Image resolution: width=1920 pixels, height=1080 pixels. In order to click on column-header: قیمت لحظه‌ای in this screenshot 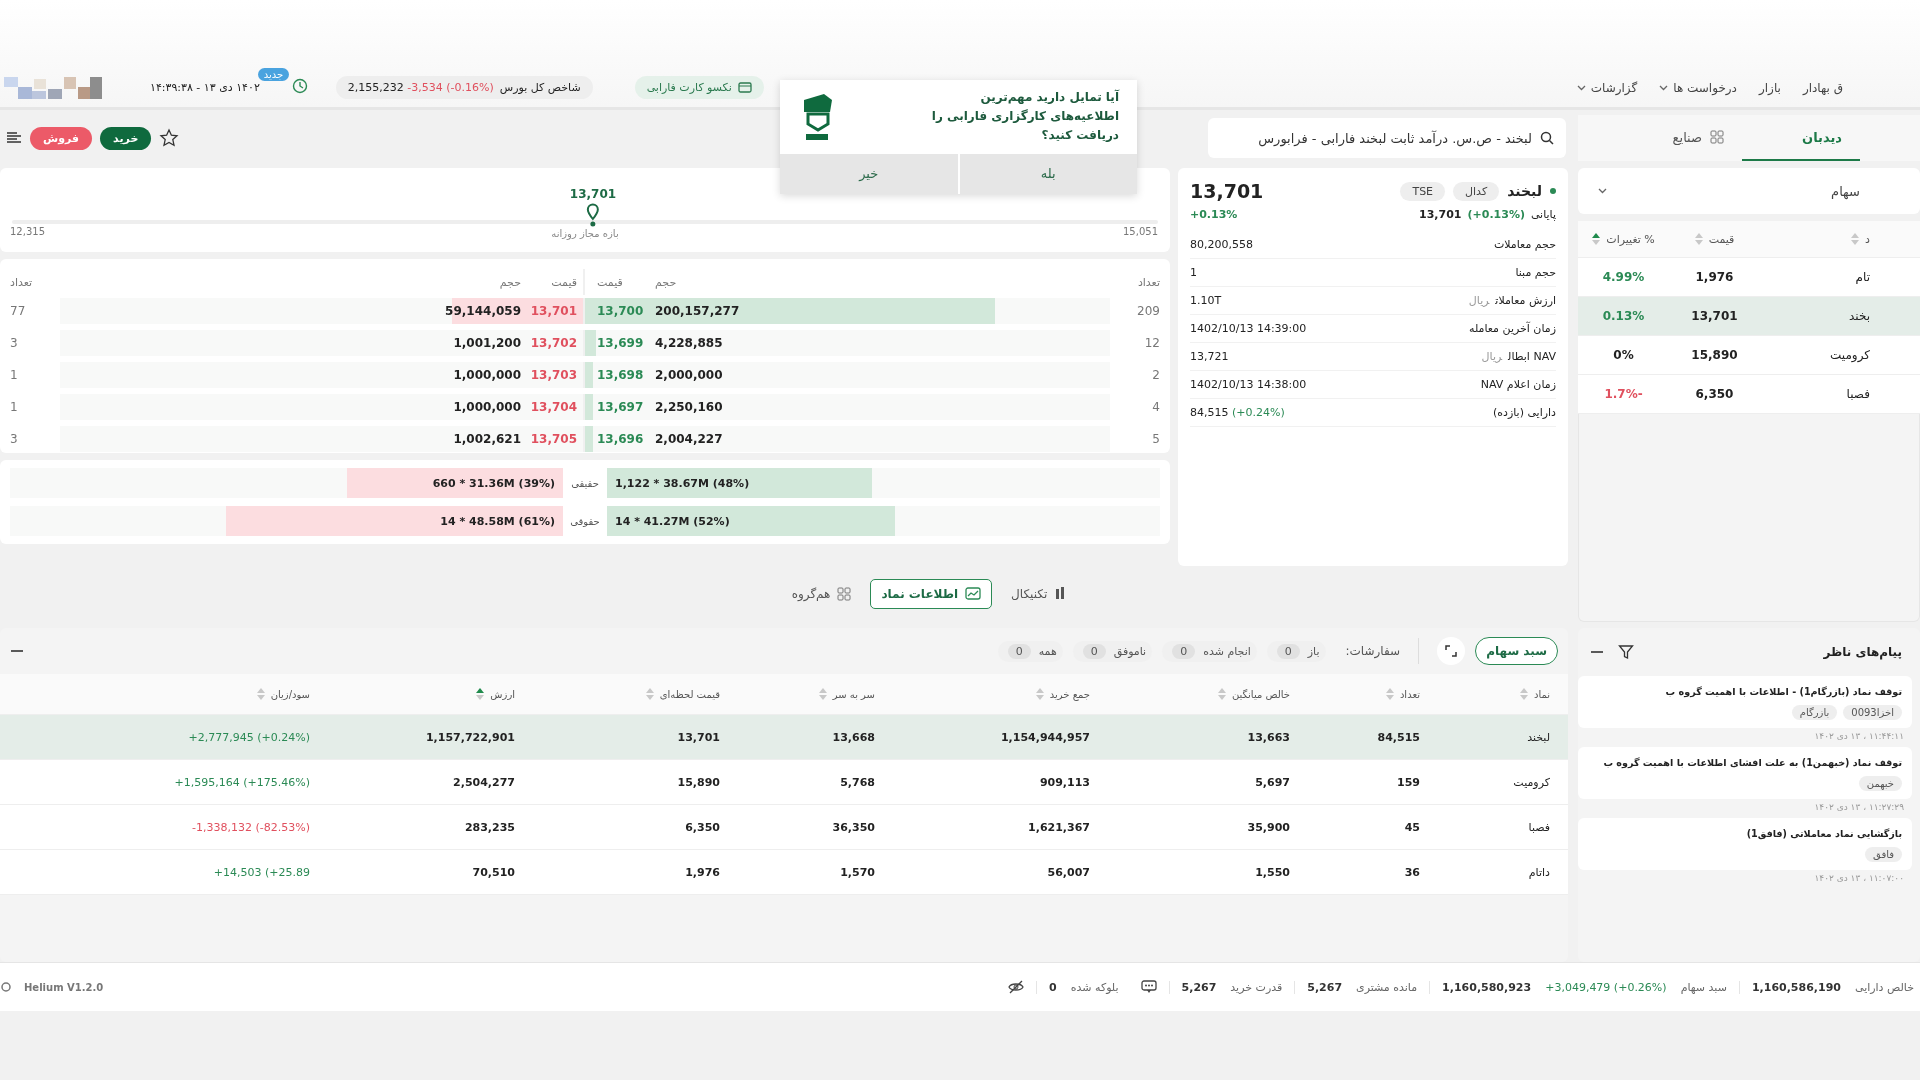, I will do `click(635, 694)`.